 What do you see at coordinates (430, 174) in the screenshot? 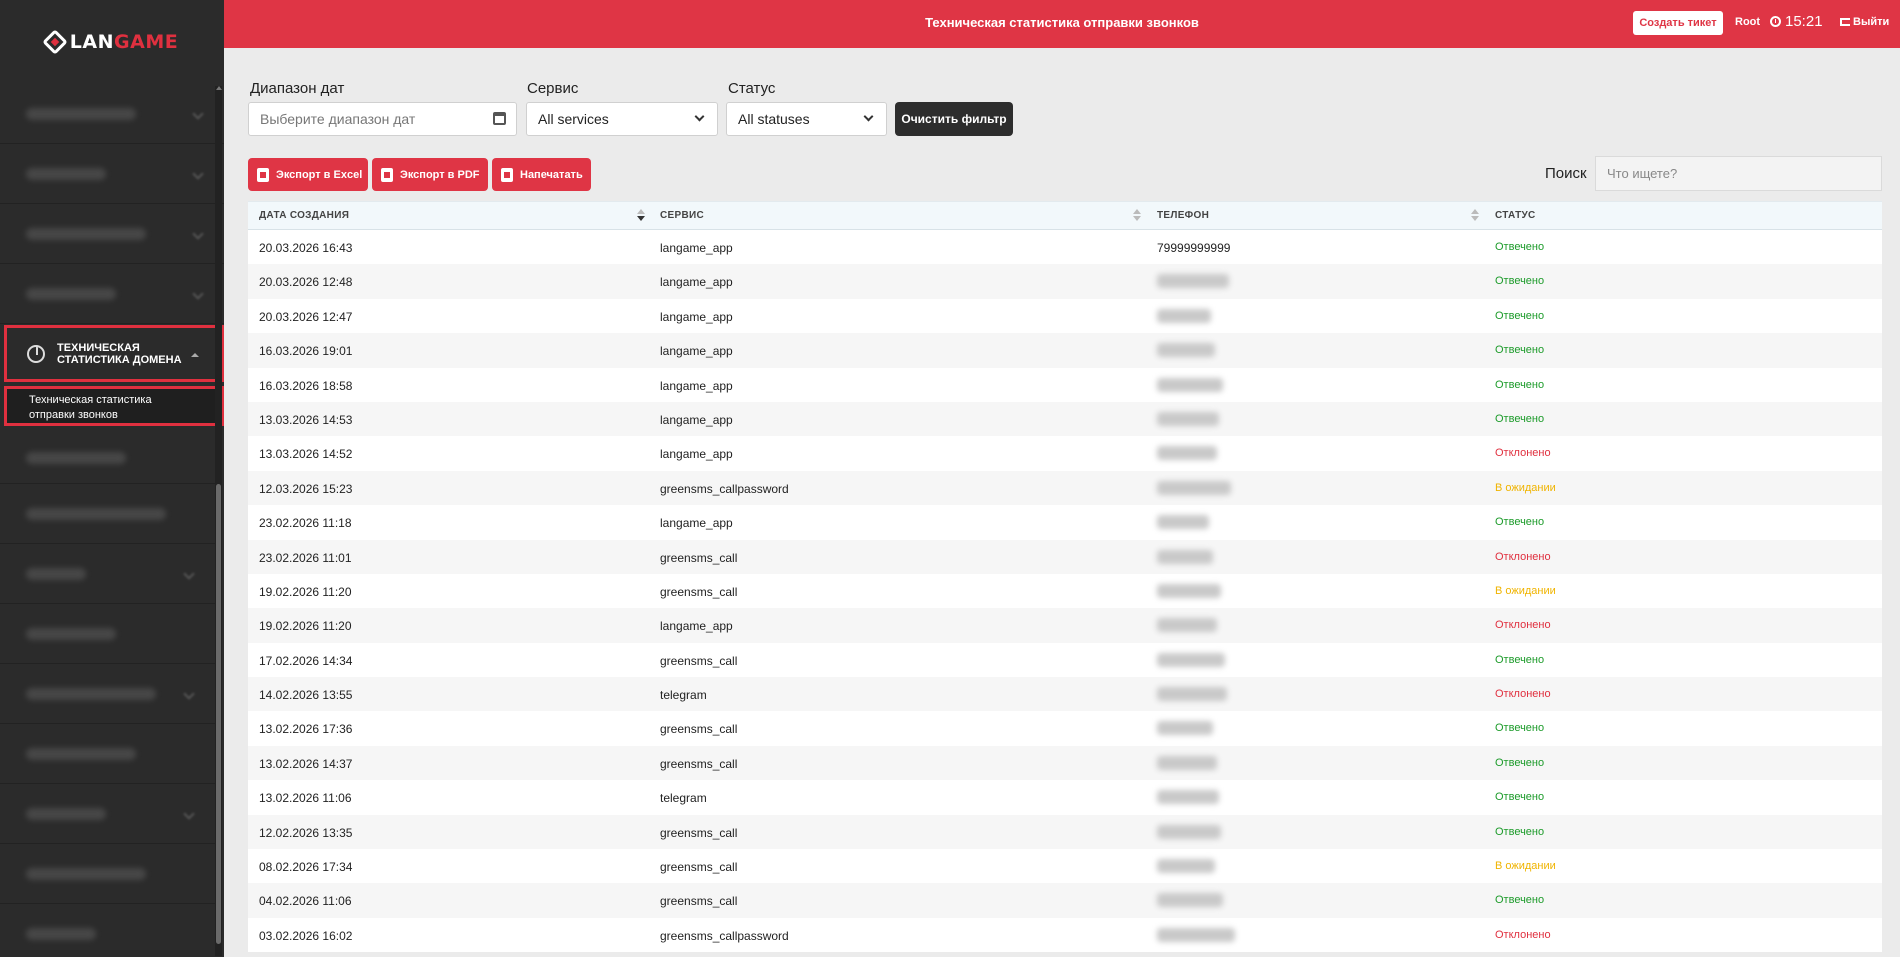
I see `export-pdf-button: Экспорт в PDF` at bounding box center [430, 174].